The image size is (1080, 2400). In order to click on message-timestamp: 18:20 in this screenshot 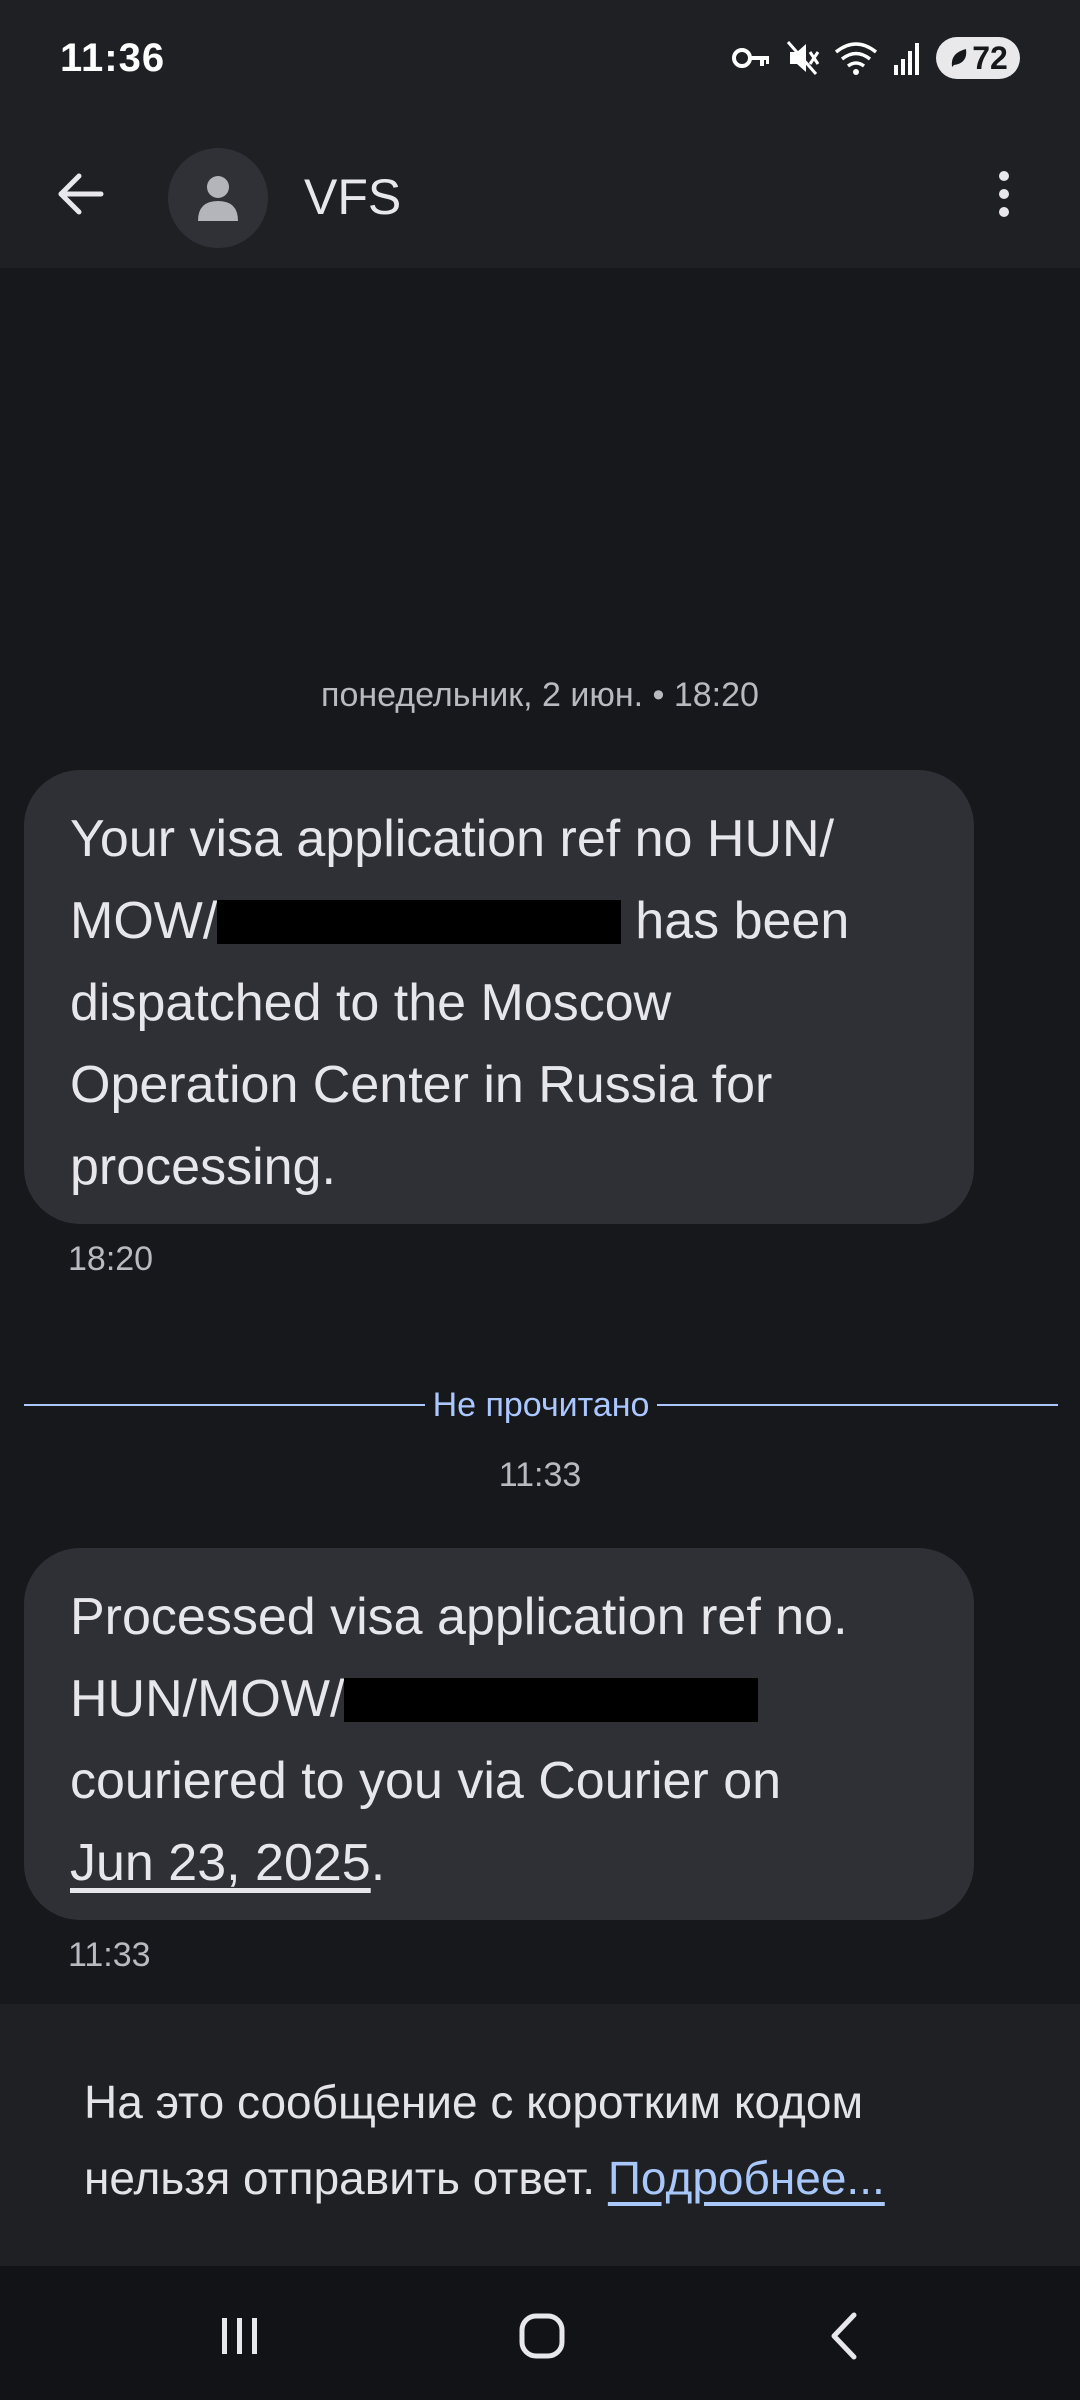, I will do `click(111, 1259)`.